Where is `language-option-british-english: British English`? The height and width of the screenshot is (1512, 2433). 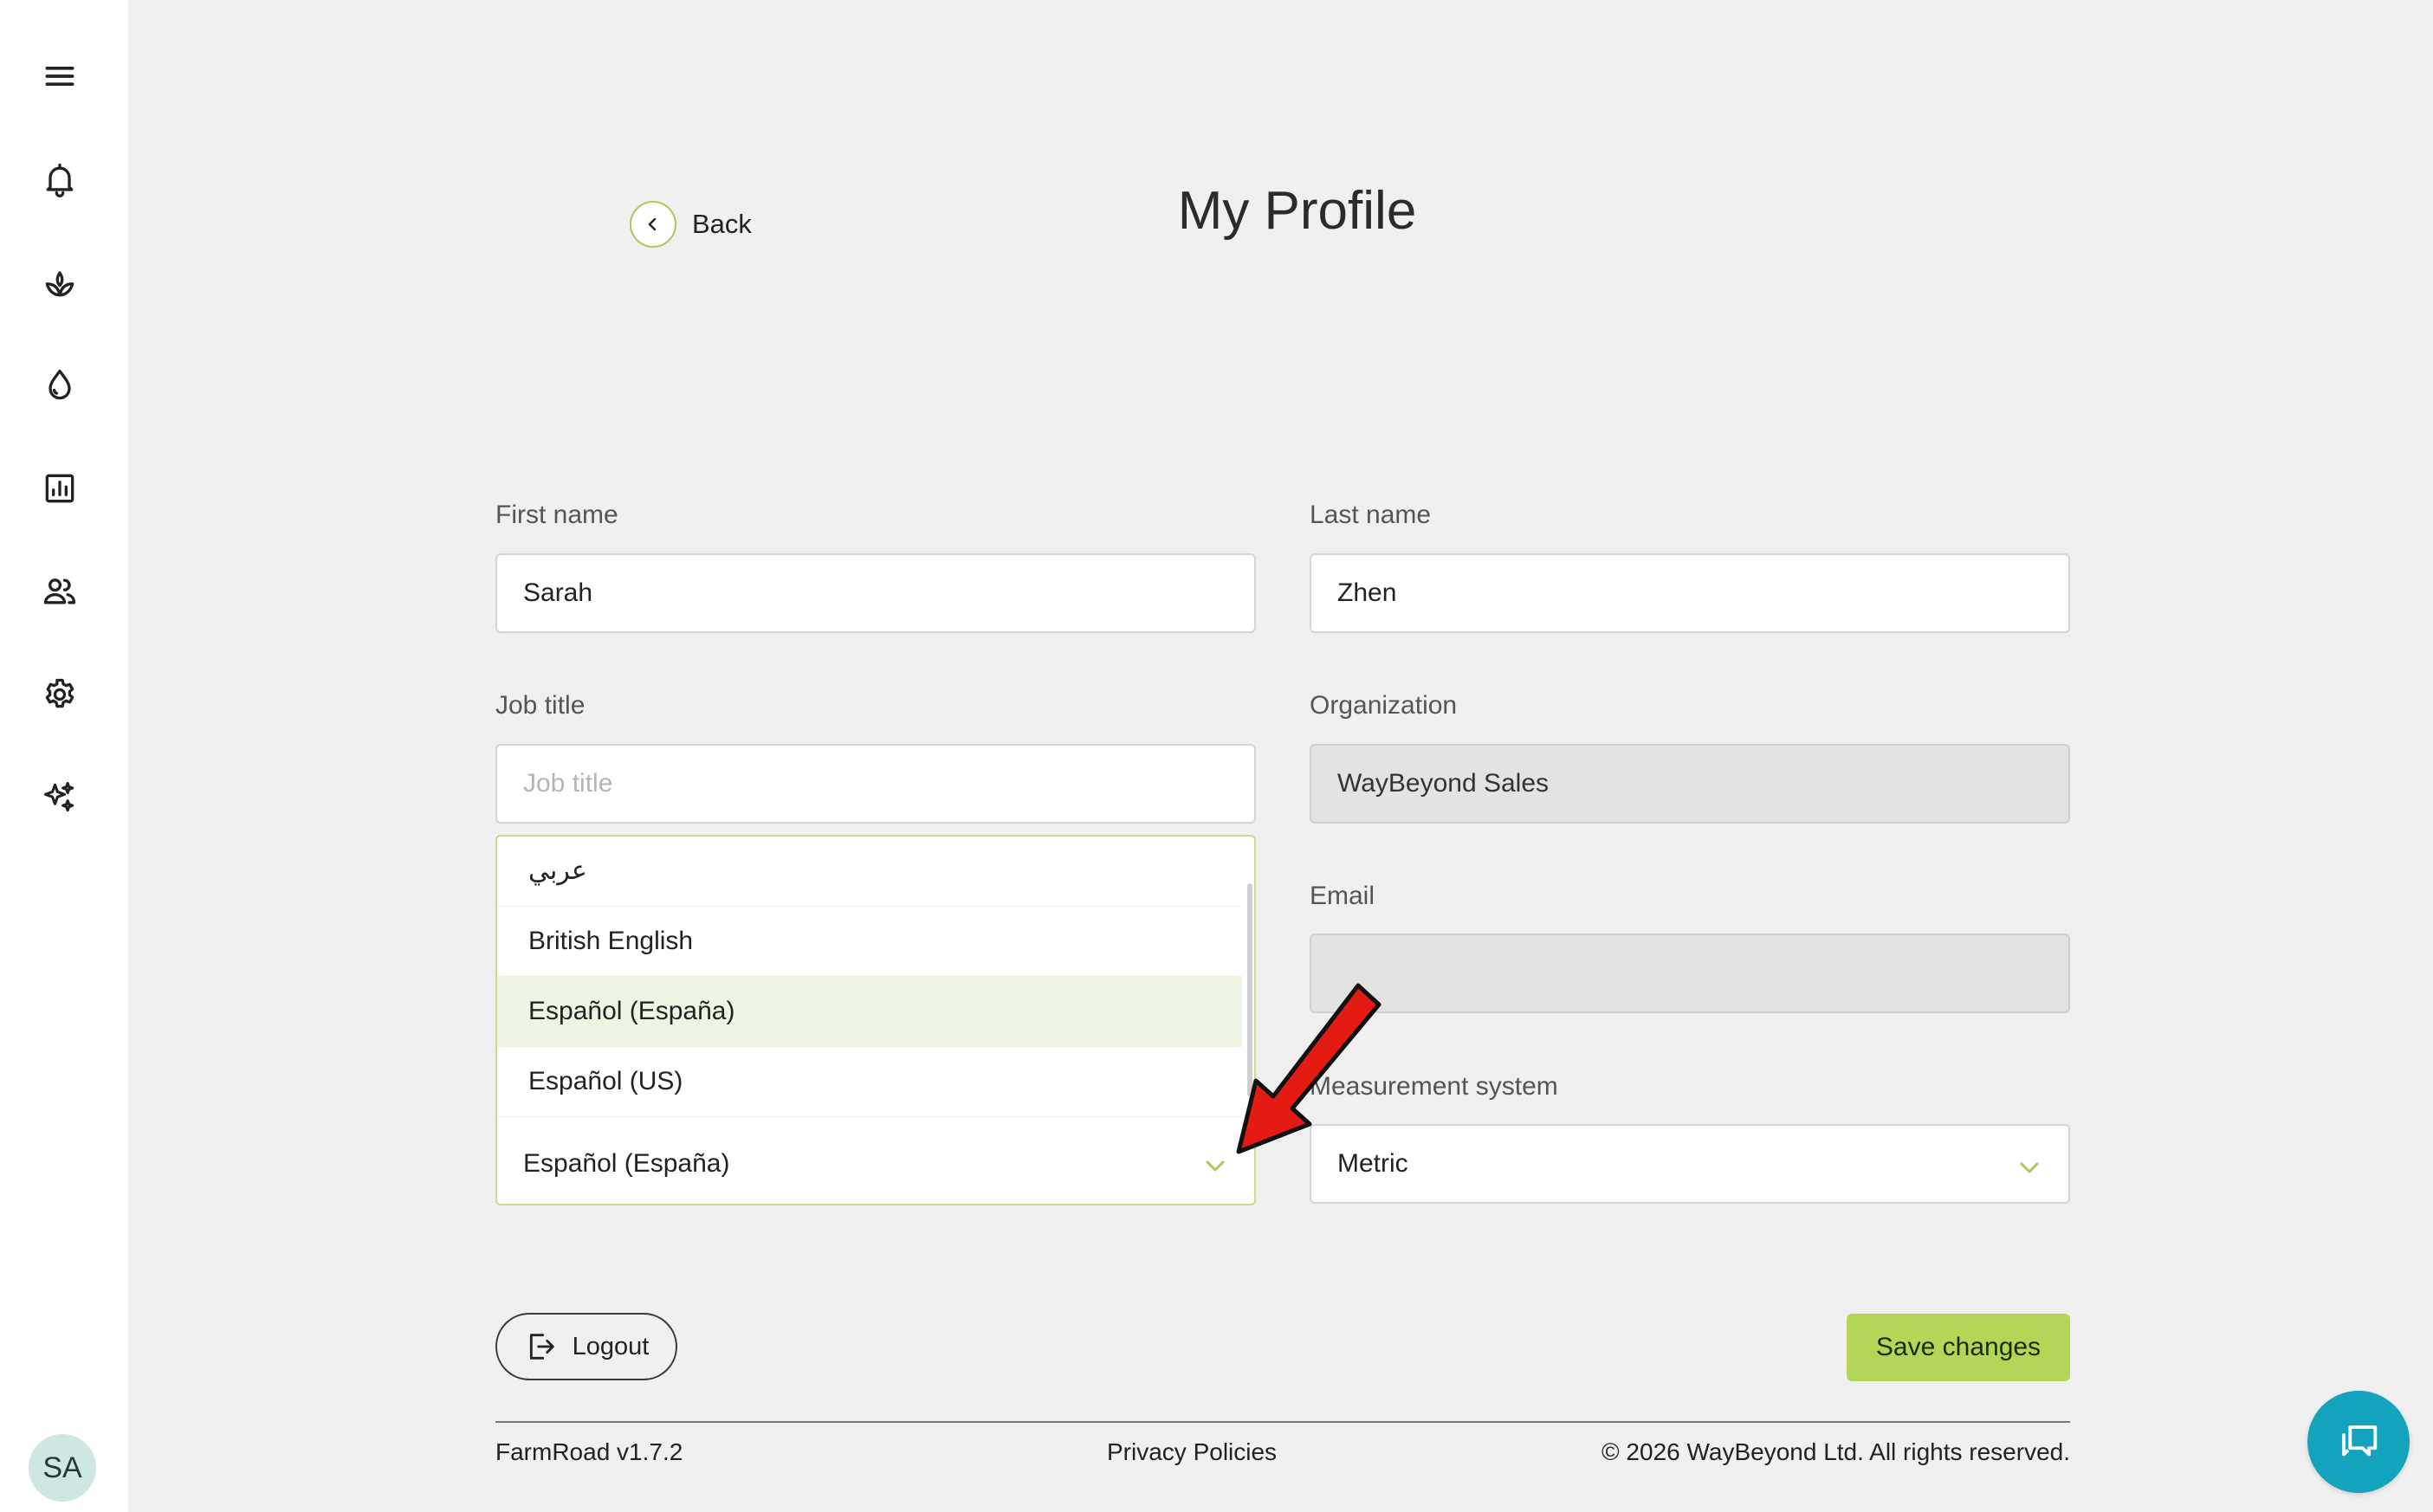 language-option-british-english: British English is located at coordinates (869, 942).